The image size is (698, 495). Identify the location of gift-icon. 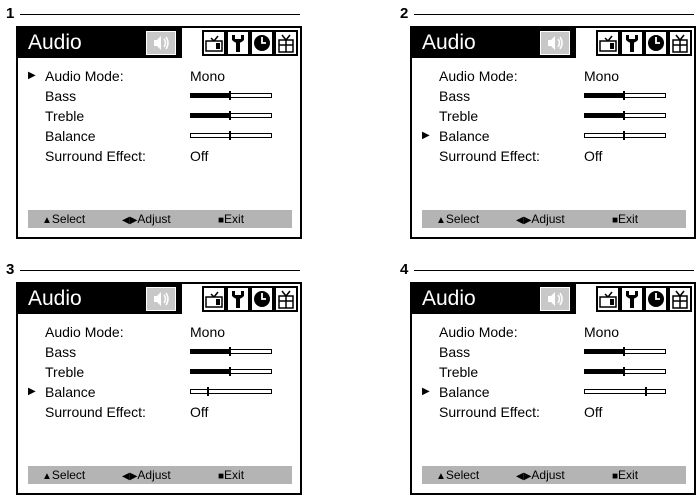
(680, 299).